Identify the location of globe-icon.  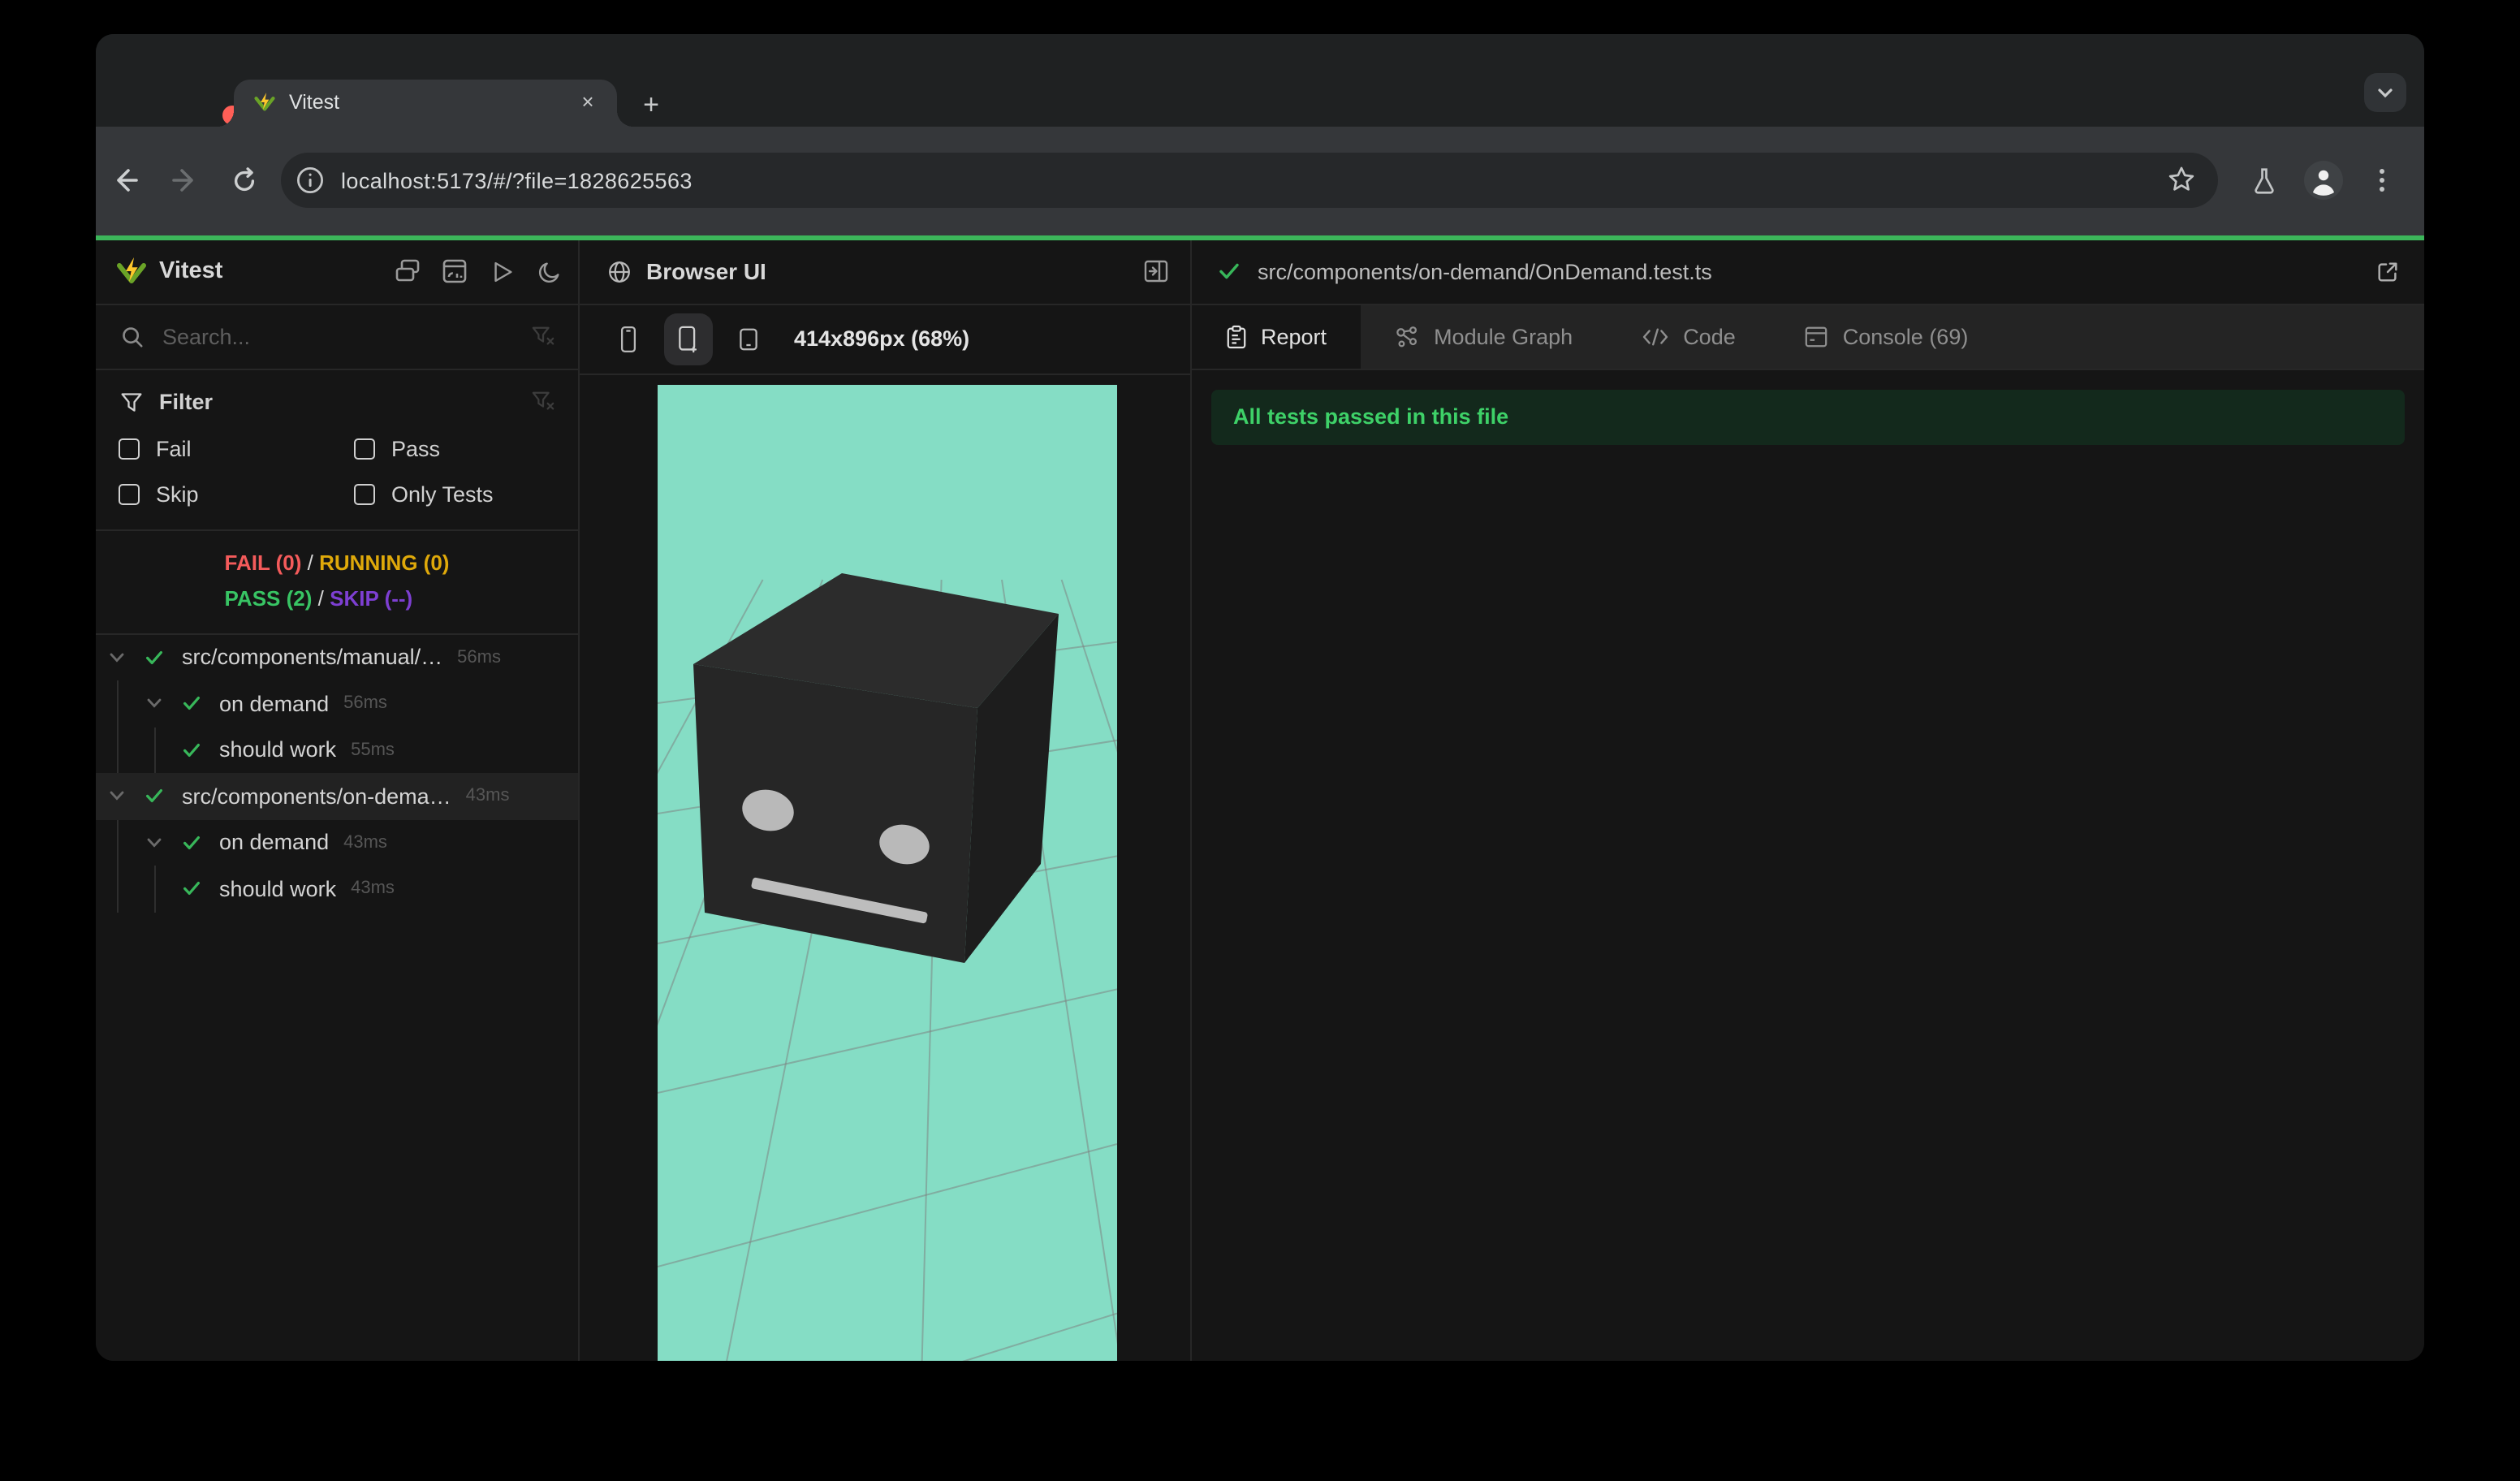
(619, 271).